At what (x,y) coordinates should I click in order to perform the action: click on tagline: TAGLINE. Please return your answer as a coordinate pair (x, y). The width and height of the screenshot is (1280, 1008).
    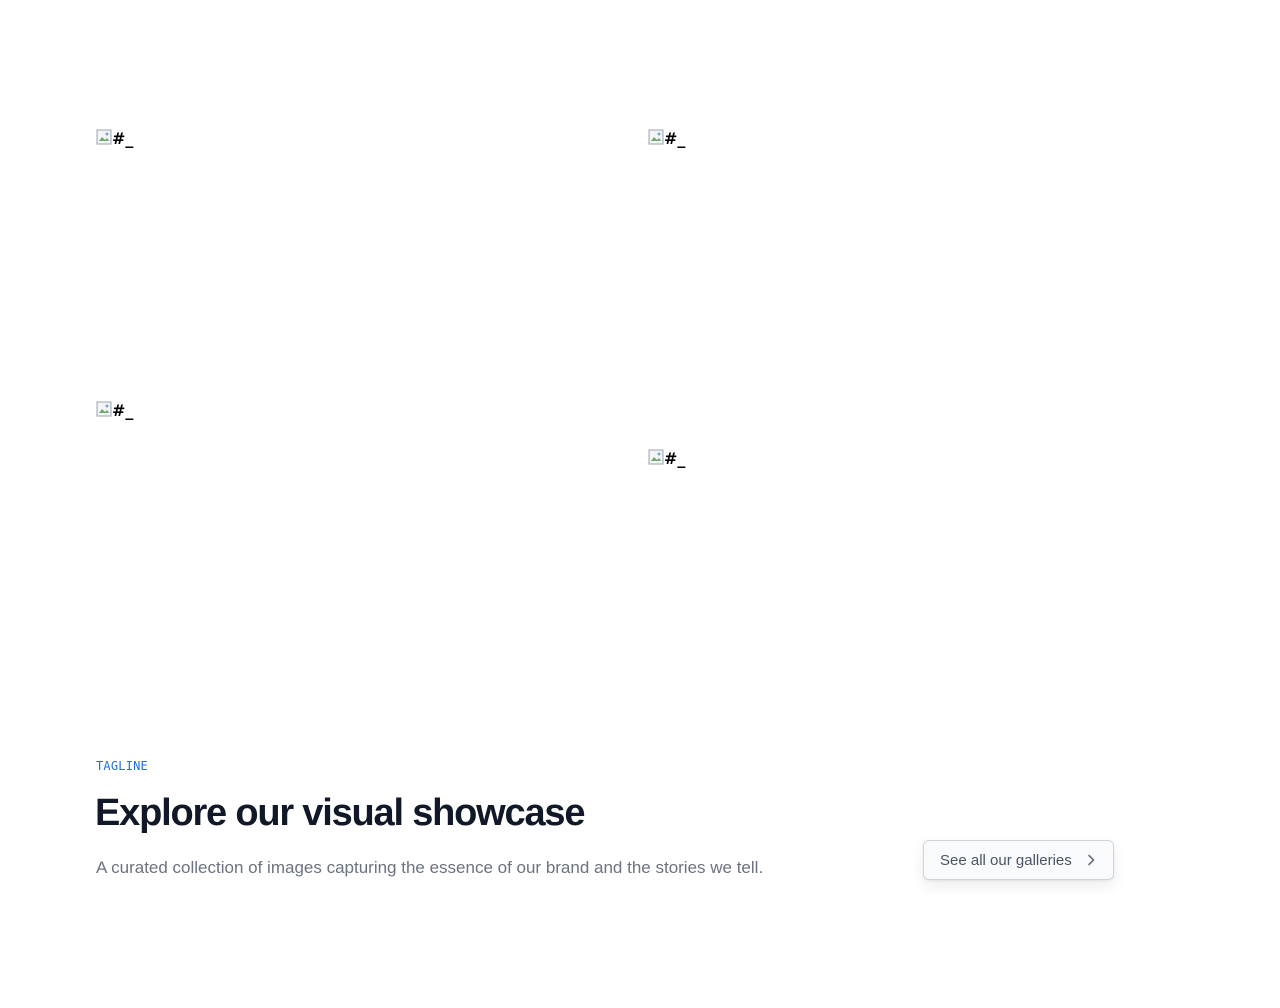
    Looking at the image, I should click on (122, 766).